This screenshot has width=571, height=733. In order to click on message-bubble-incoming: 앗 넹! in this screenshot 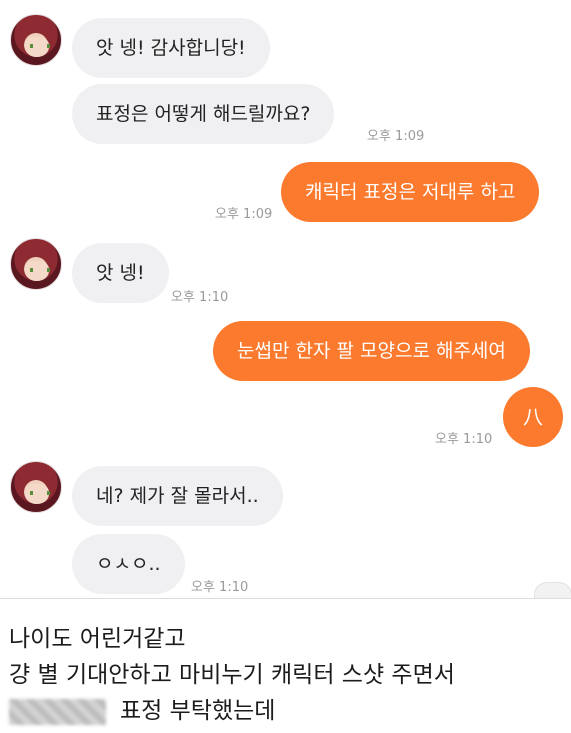, I will do `click(120, 273)`.